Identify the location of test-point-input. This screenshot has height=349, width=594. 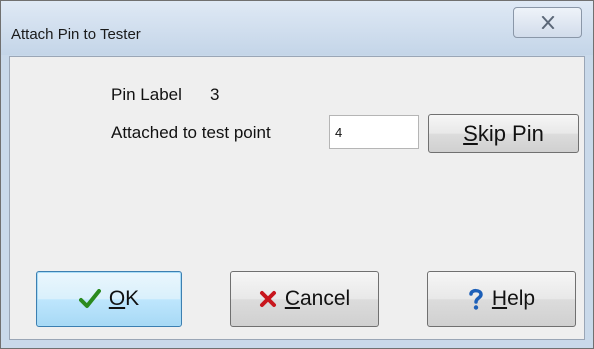
(374, 132).